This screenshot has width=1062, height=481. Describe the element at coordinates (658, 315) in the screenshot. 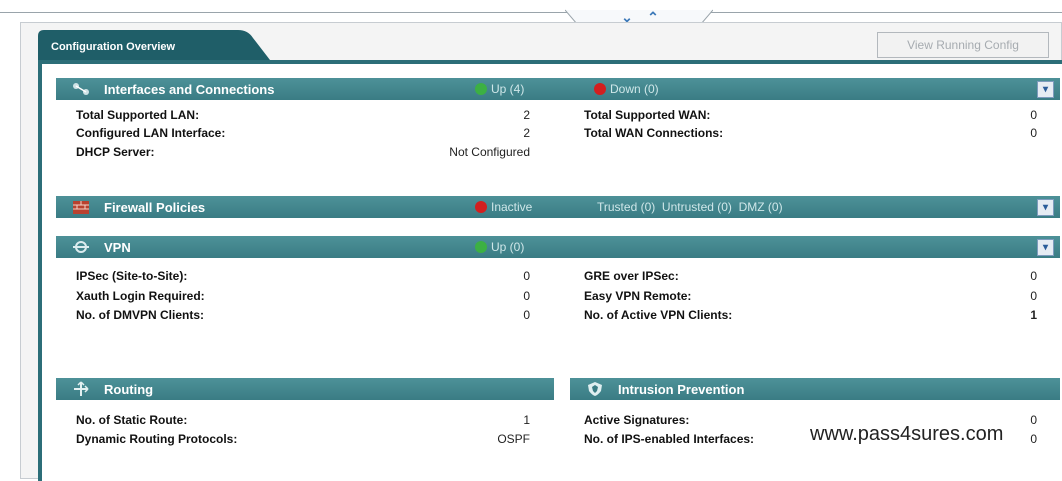

I see `active-vpn-label: No. of Active VPN Clients:` at that location.